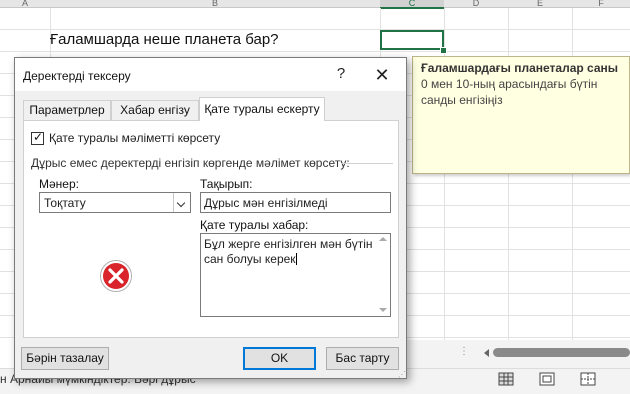  What do you see at coordinates (215, 4) in the screenshot?
I see `column-header-b: B` at bounding box center [215, 4].